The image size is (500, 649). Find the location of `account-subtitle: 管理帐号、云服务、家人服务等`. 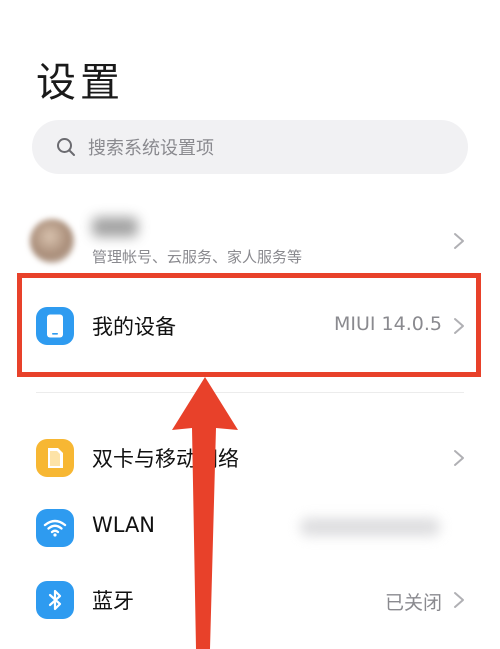

account-subtitle: 管理帐号、云服务、家人服务等 is located at coordinates (197, 257).